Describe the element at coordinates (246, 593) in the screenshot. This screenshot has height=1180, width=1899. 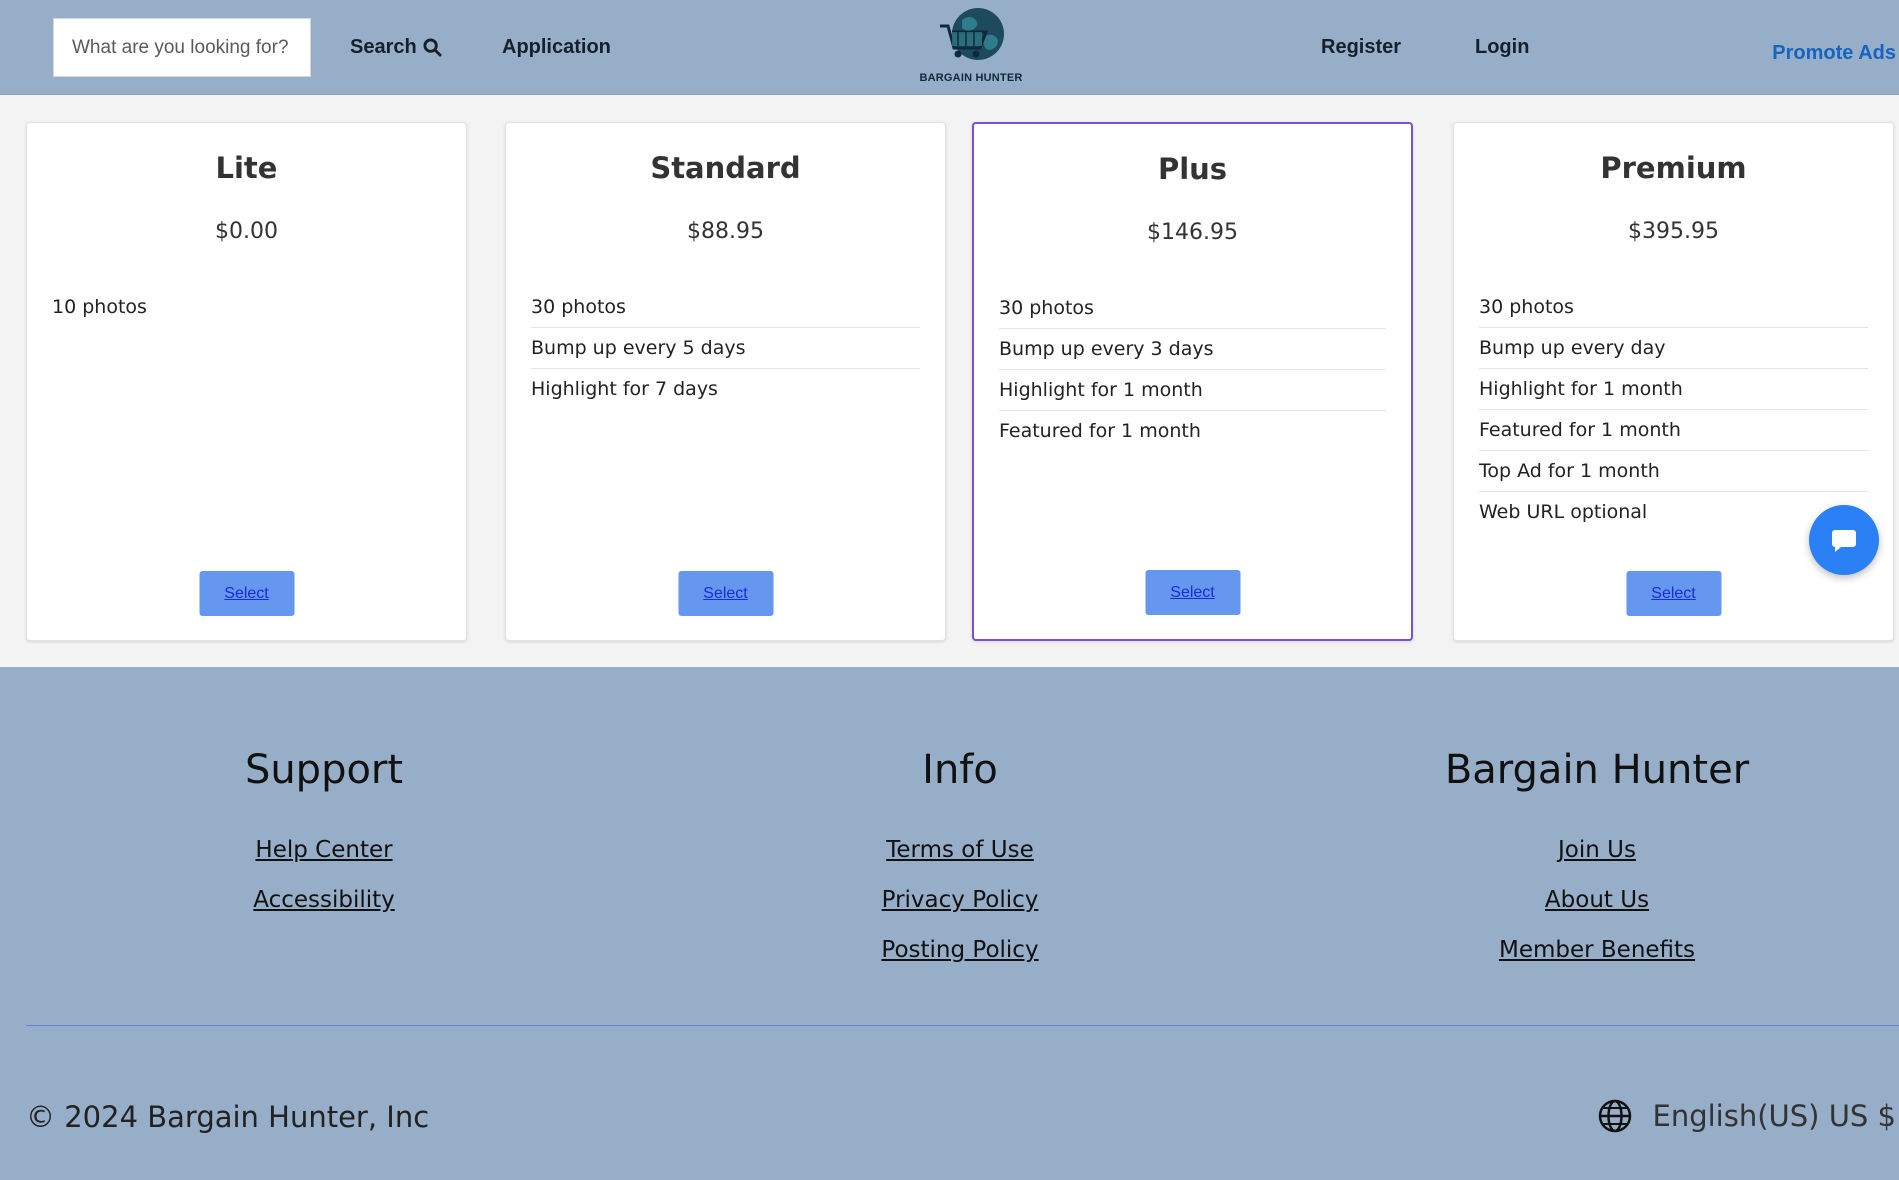
I see `select-lite-button: Select` at that location.